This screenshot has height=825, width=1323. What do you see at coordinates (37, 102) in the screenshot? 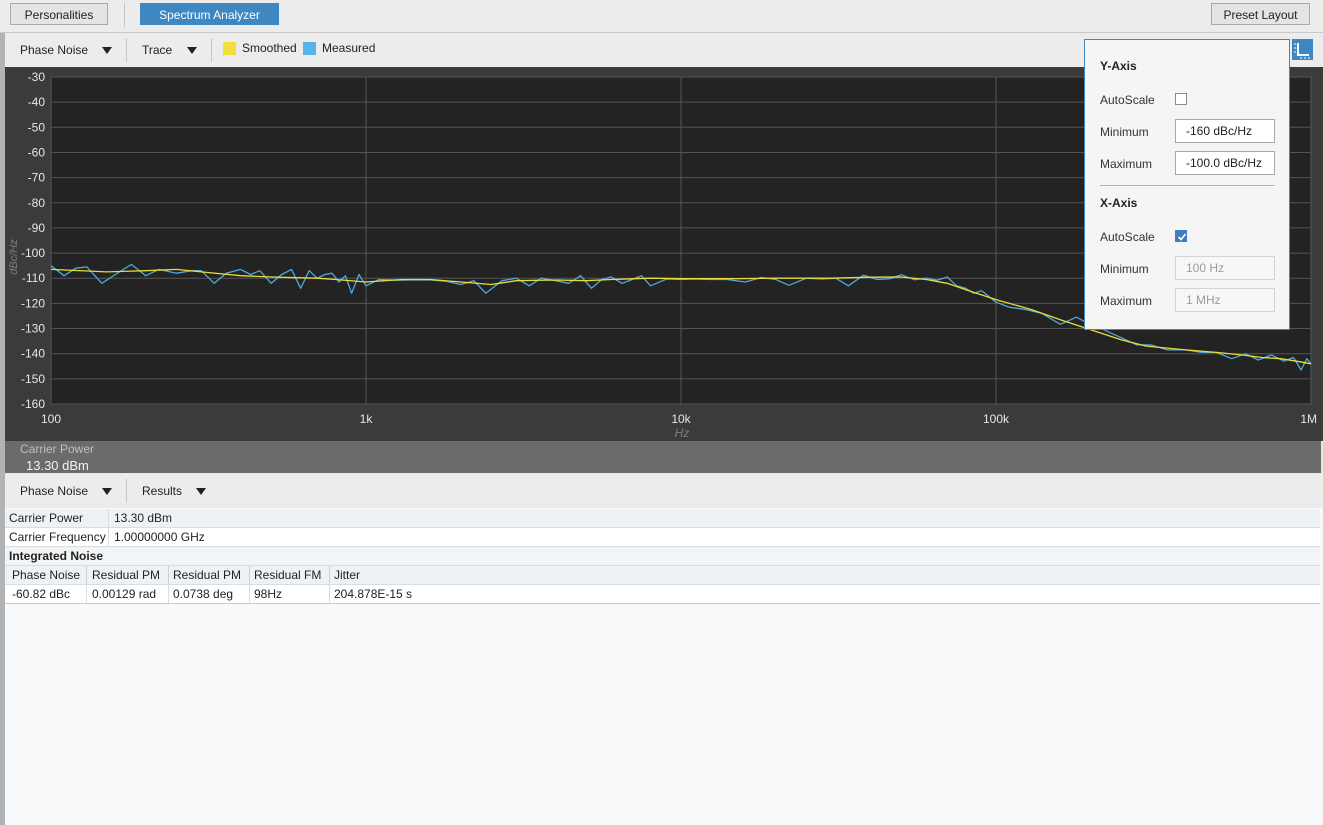
I see `y-tick-label: -40` at bounding box center [37, 102].